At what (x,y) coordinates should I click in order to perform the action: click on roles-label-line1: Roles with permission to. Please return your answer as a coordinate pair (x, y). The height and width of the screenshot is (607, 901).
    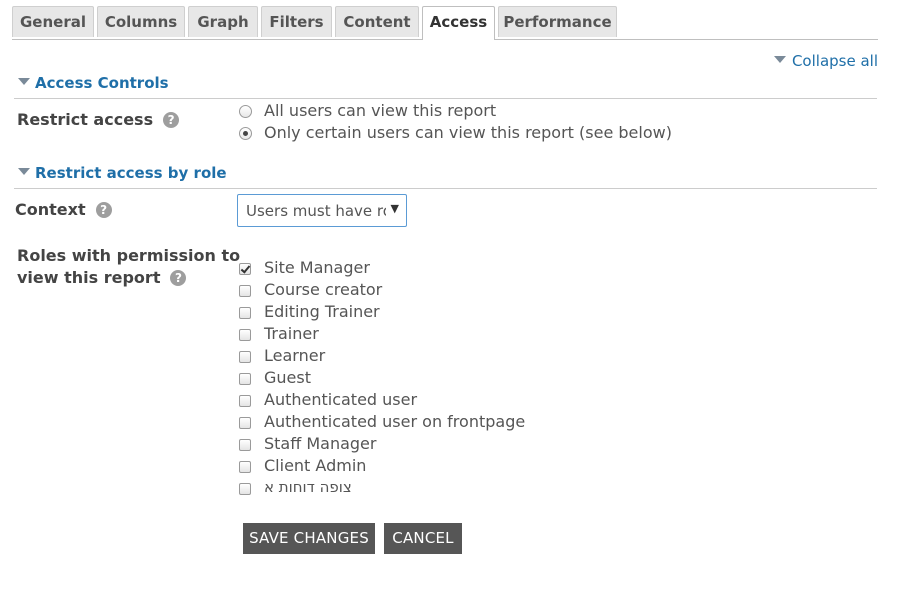
    Looking at the image, I should click on (129, 255).